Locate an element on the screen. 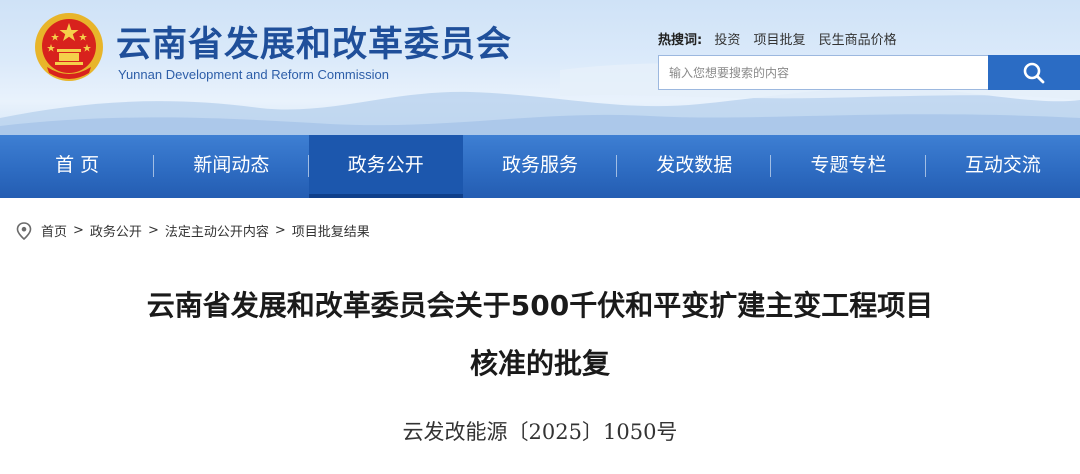  breadcrumb-statutory-disclosure: 法定主动公开内容 is located at coordinates (217, 230).